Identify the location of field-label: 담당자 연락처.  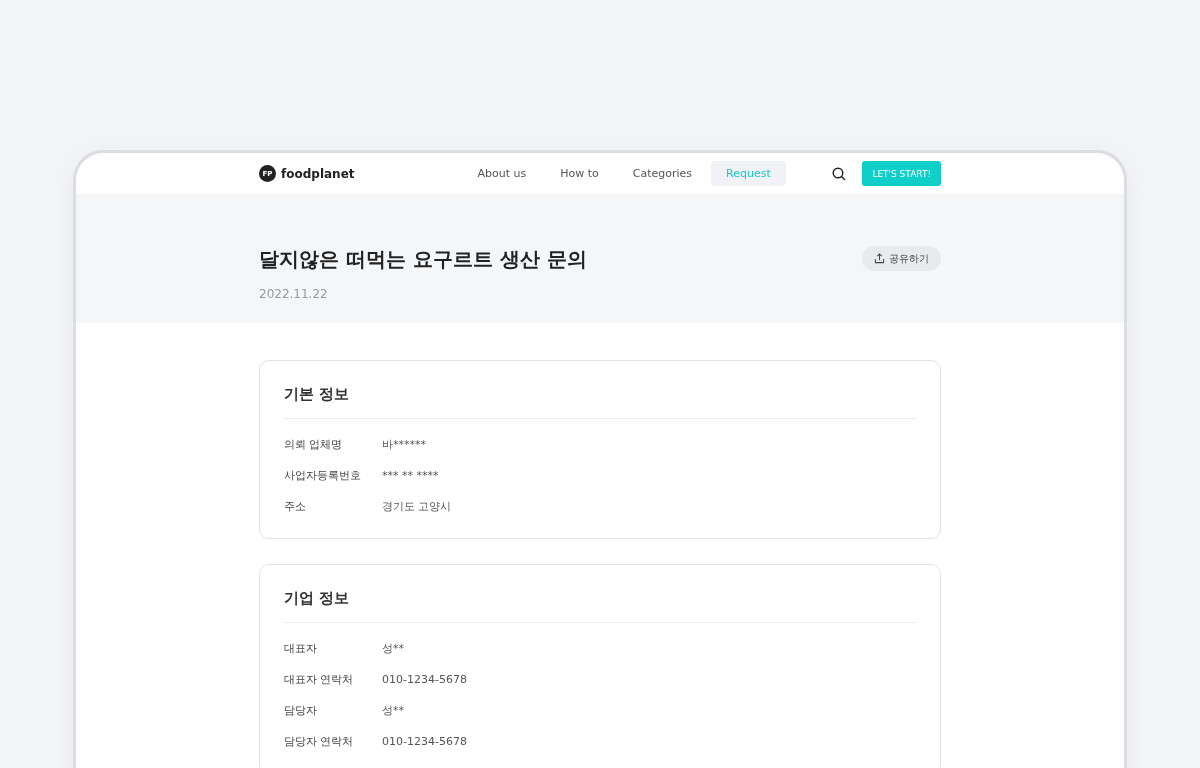
(319, 741).